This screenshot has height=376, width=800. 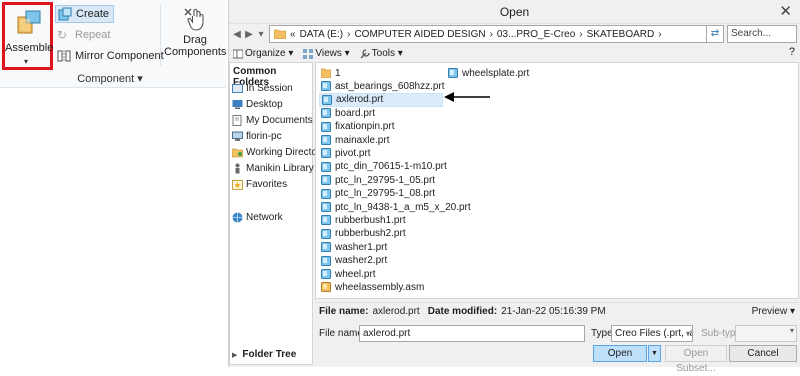 What do you see at coordinates (773, 311) in the screenshot?
I see `preview-toggle: Preview ▾` at bounding box center [773, 311].